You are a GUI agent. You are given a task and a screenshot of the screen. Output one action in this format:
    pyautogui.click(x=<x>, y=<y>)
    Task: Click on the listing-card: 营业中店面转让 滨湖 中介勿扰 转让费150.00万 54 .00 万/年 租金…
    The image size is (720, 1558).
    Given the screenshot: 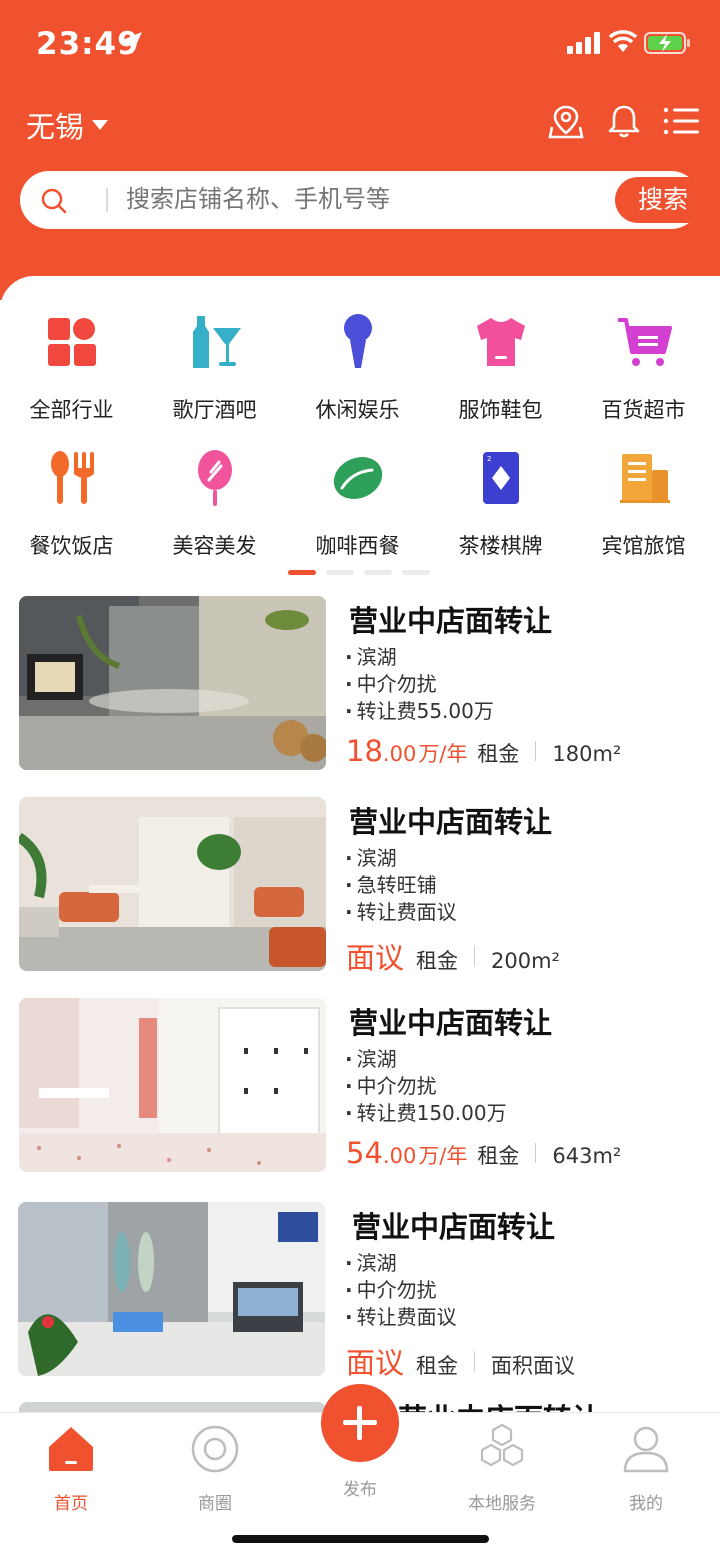 What is the action you would take?
    pyautogui.click(x=360, y=1087)
    